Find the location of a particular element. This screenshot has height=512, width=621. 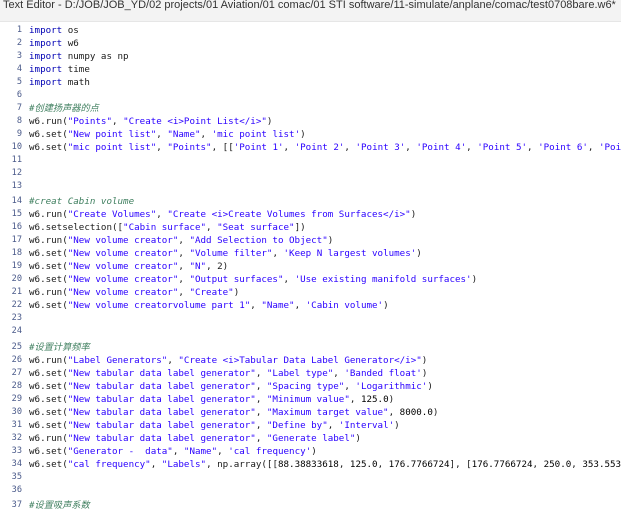

line-number: 18 is located at coordinates (16, 253).